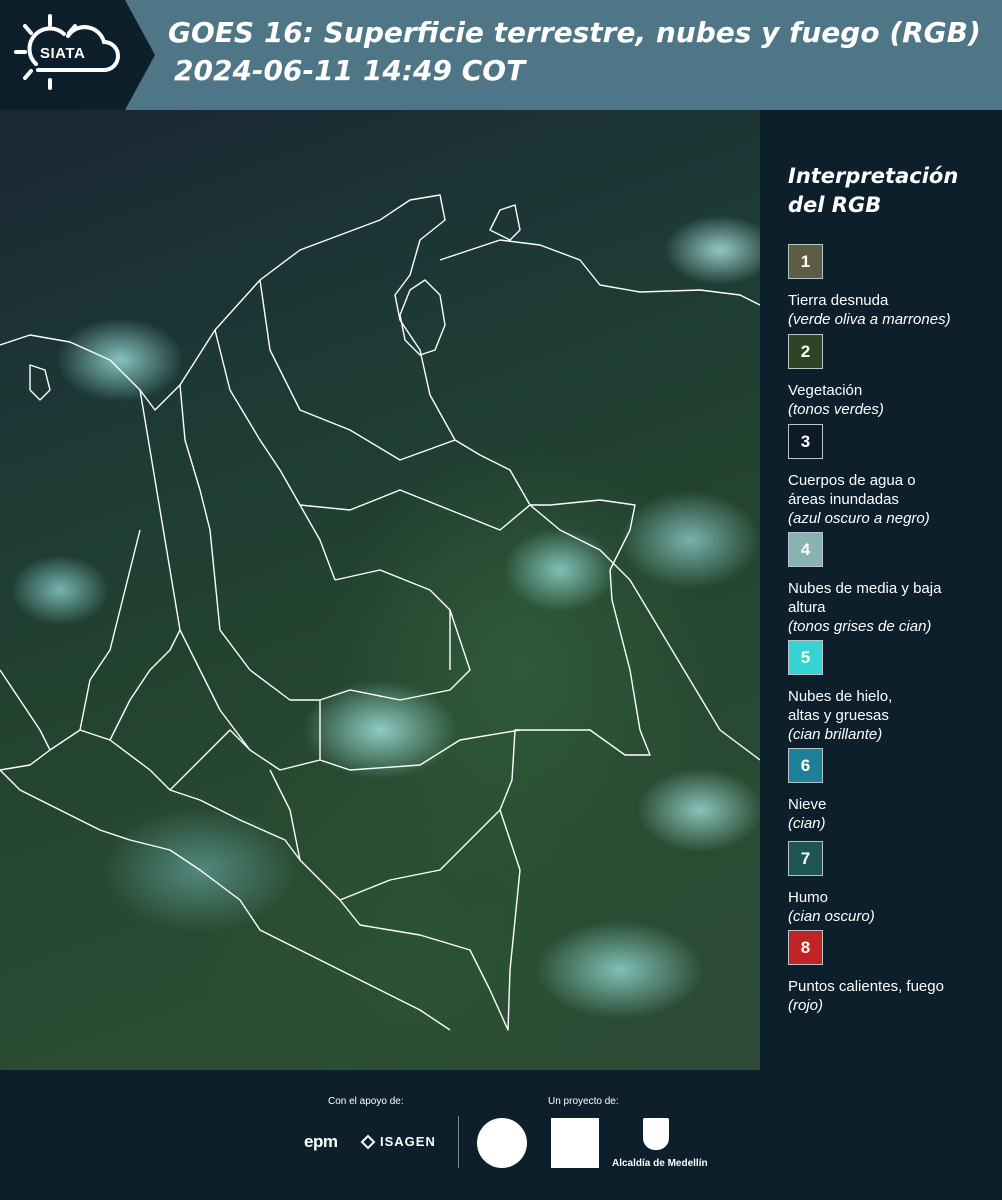  I want to click on legend-item-desc: (cian oscuro), so click(831, 916).